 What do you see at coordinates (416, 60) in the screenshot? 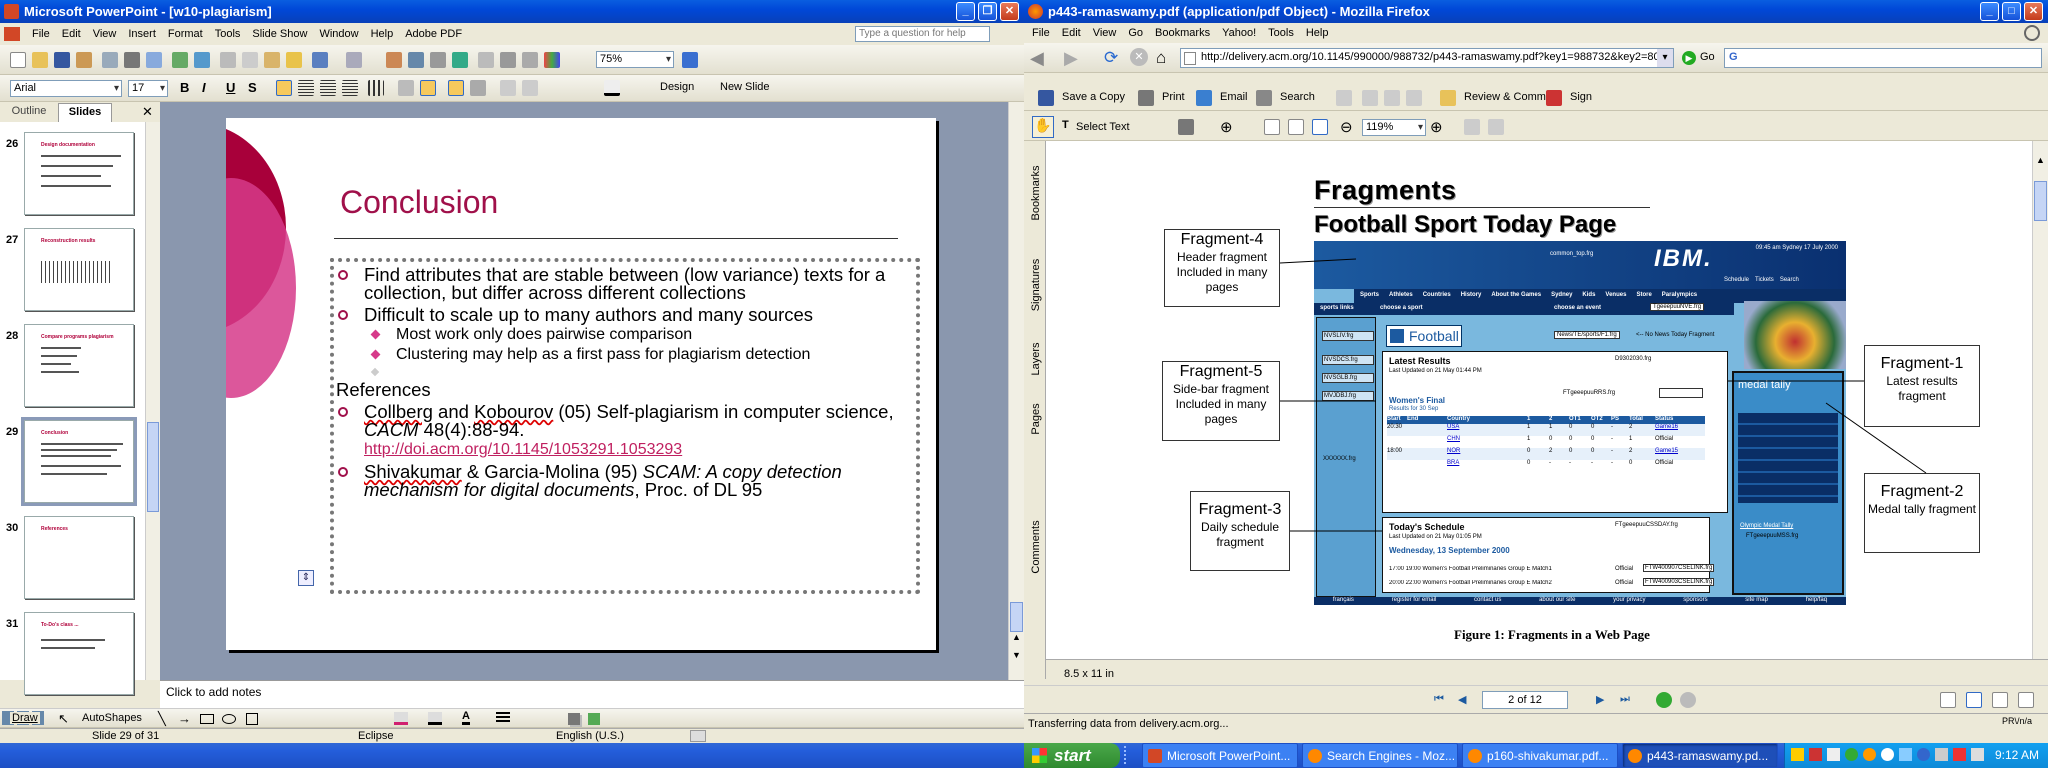
I see `insert-table-icon` at bounding box center [416, 60].